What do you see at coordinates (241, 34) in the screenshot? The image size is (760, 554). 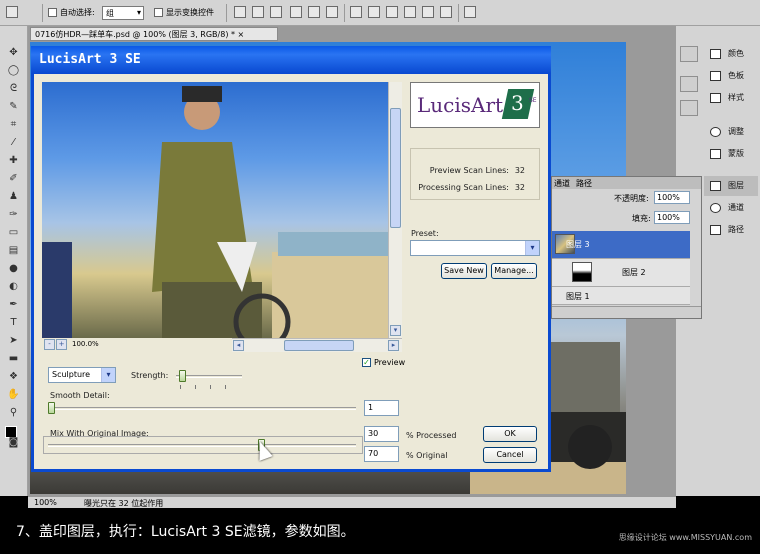 I see `close-tab-icon: ×` at bounding box center [241, 34].